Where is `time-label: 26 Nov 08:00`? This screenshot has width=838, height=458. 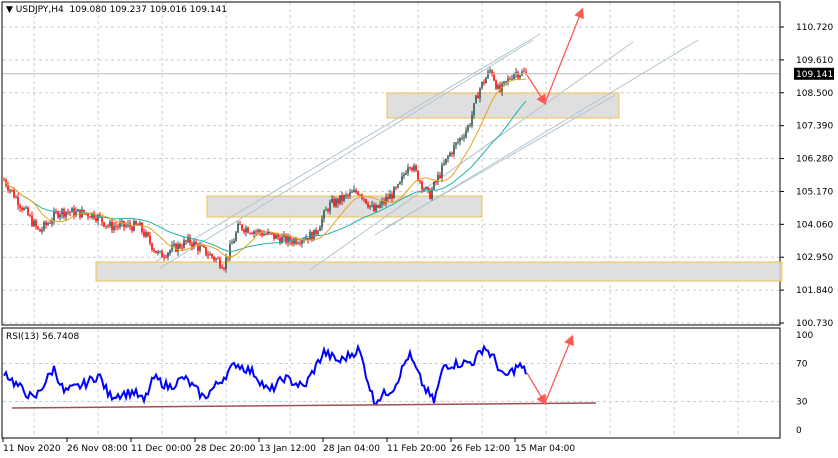 time-label: 26 Nov 08:00 is located at coordinates (97, 449).